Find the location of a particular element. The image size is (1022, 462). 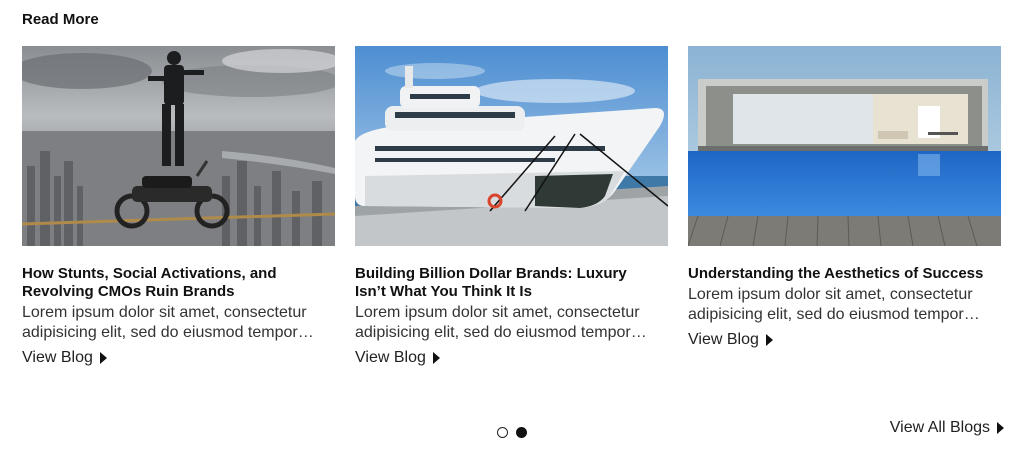

view-all-blogs-link: View All Blogs is located at coordinates (947, 428).